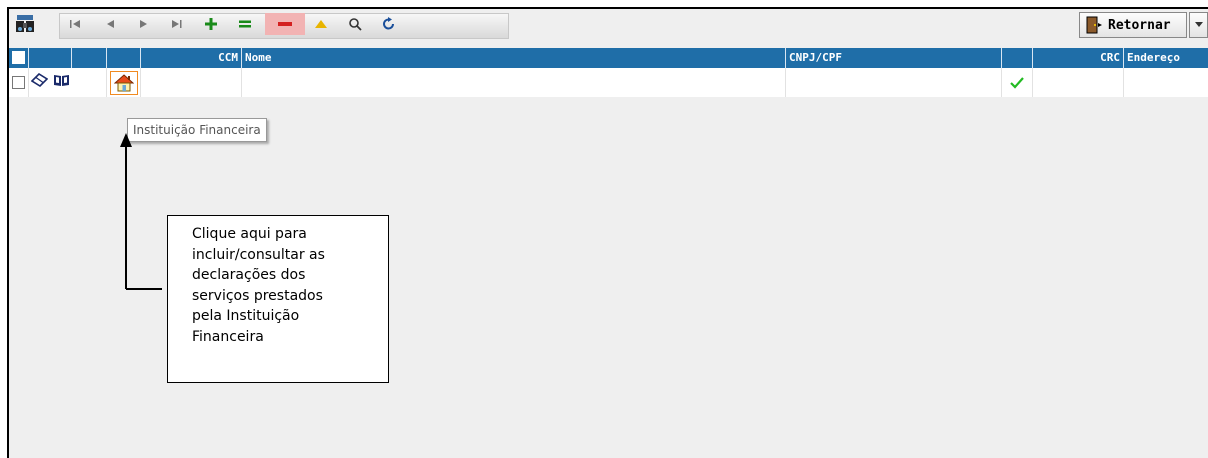 This screenshot has height=458, width=1208. I want to click on instituicao-financeira-button, so click(124, 82).